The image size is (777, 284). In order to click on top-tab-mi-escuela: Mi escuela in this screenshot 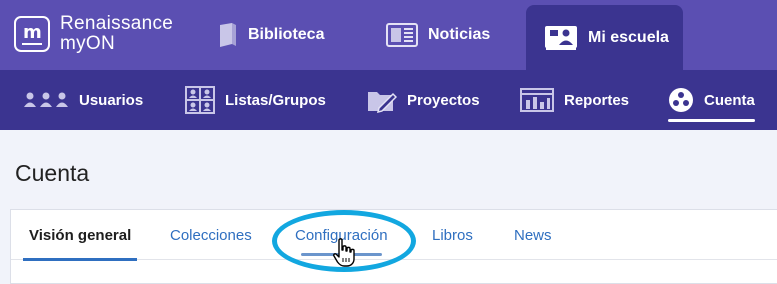, I will do `click(604, 37)`.